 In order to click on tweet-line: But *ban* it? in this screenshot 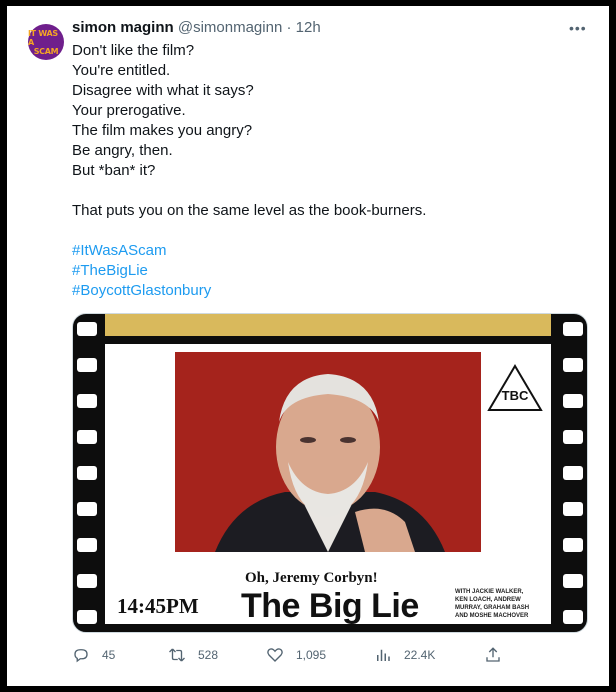, I will do `click(114, 170)`.